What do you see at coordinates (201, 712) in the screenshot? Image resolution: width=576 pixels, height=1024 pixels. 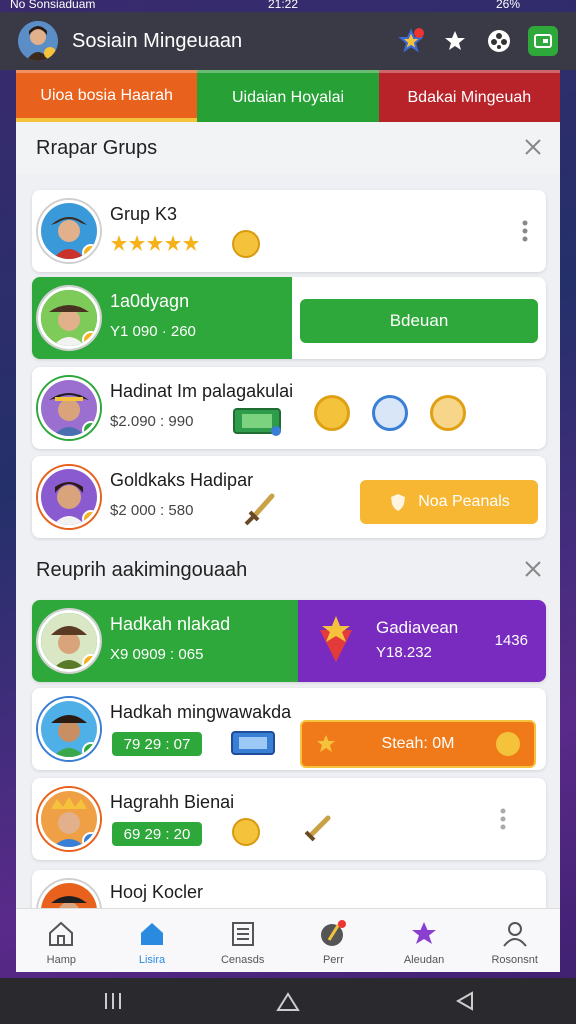 I see `item-name: Hadkah mingwawakda` at bounding box center [201, 712].